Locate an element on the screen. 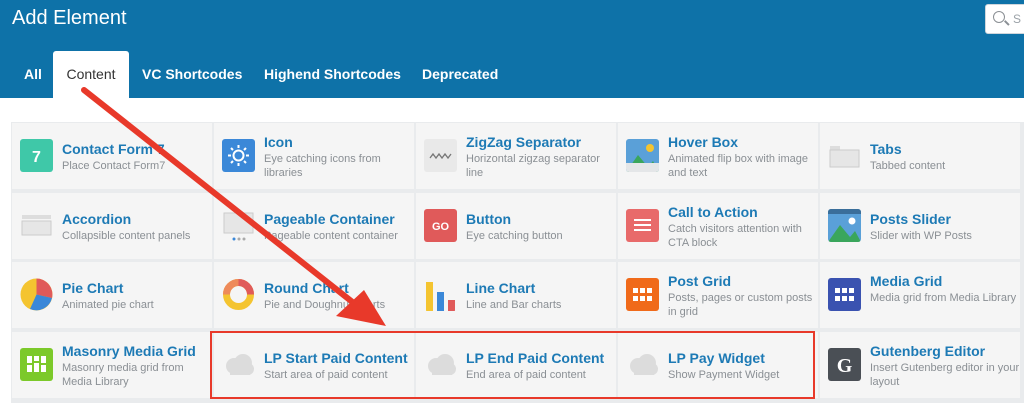 This screenshot has height=403, width=1024. line-chart-icon is located at coordinates (440, 294).